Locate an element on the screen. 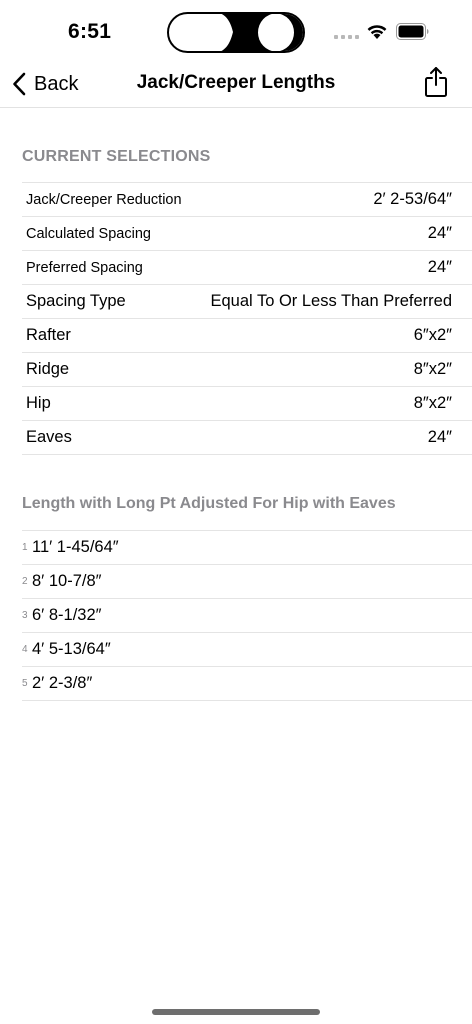  selection-label: Preferred Spacing is located at coordinates (84, 267).